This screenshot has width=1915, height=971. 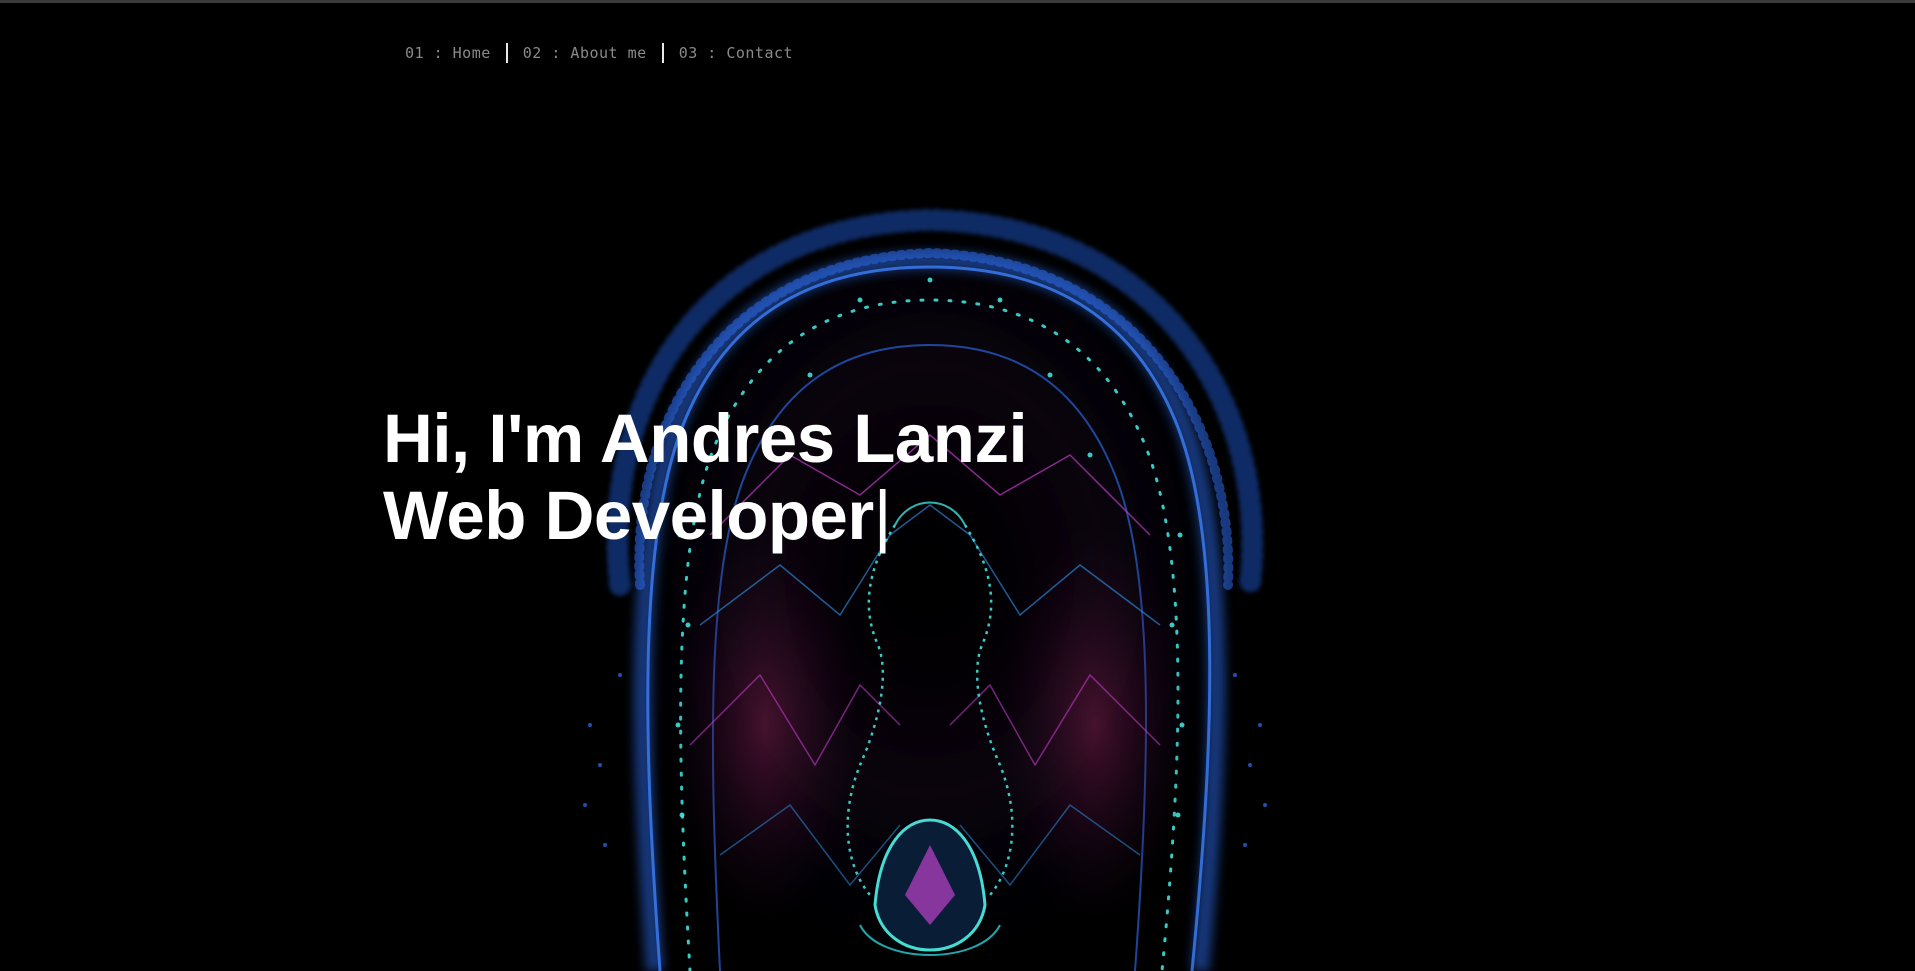 I want to click on hero-role-line: Web Developer|, so click(x=705, y=515).